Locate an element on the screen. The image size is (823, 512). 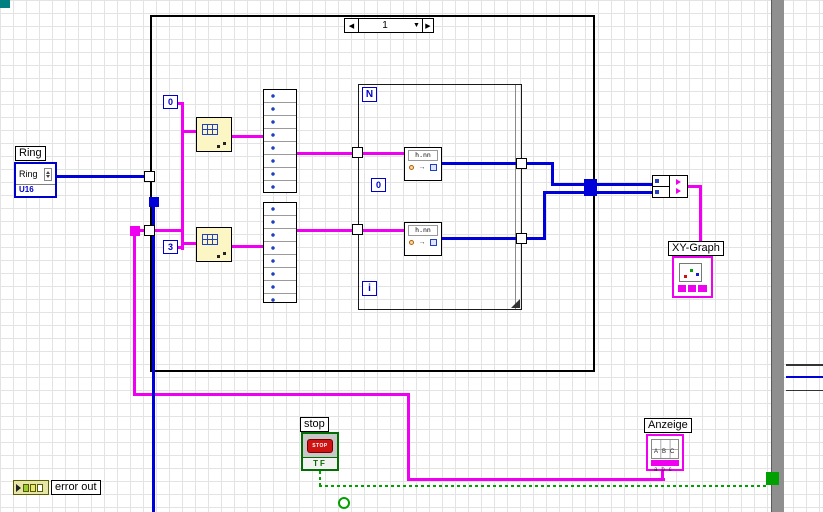
stop-terminal: STOP TF is located at coordinates (320, 451).